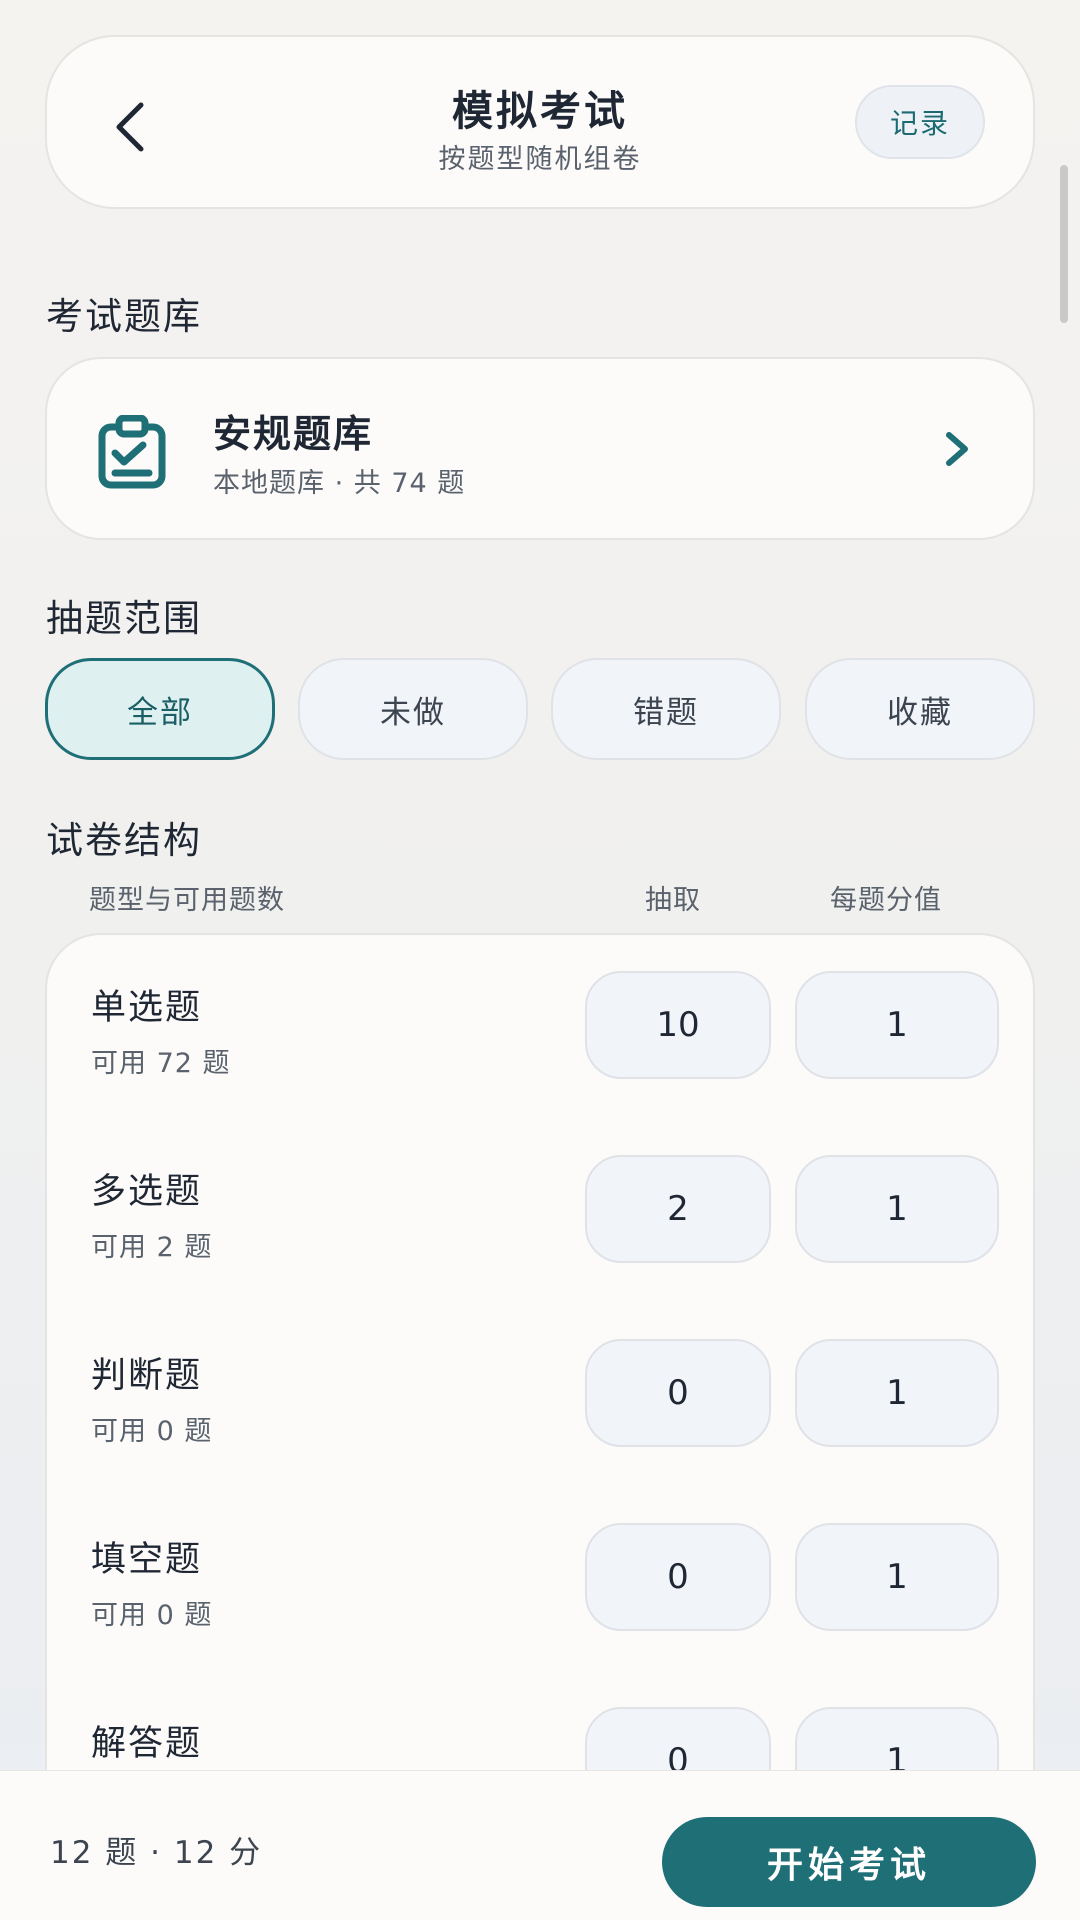 This screenshot has height=1920, width=1080. What do you see at coordinates (542, 1559) in the screenshot?
I see `question-type-row: 填空题 可用 0 题 0 1` at bounding box center [542, 1559].